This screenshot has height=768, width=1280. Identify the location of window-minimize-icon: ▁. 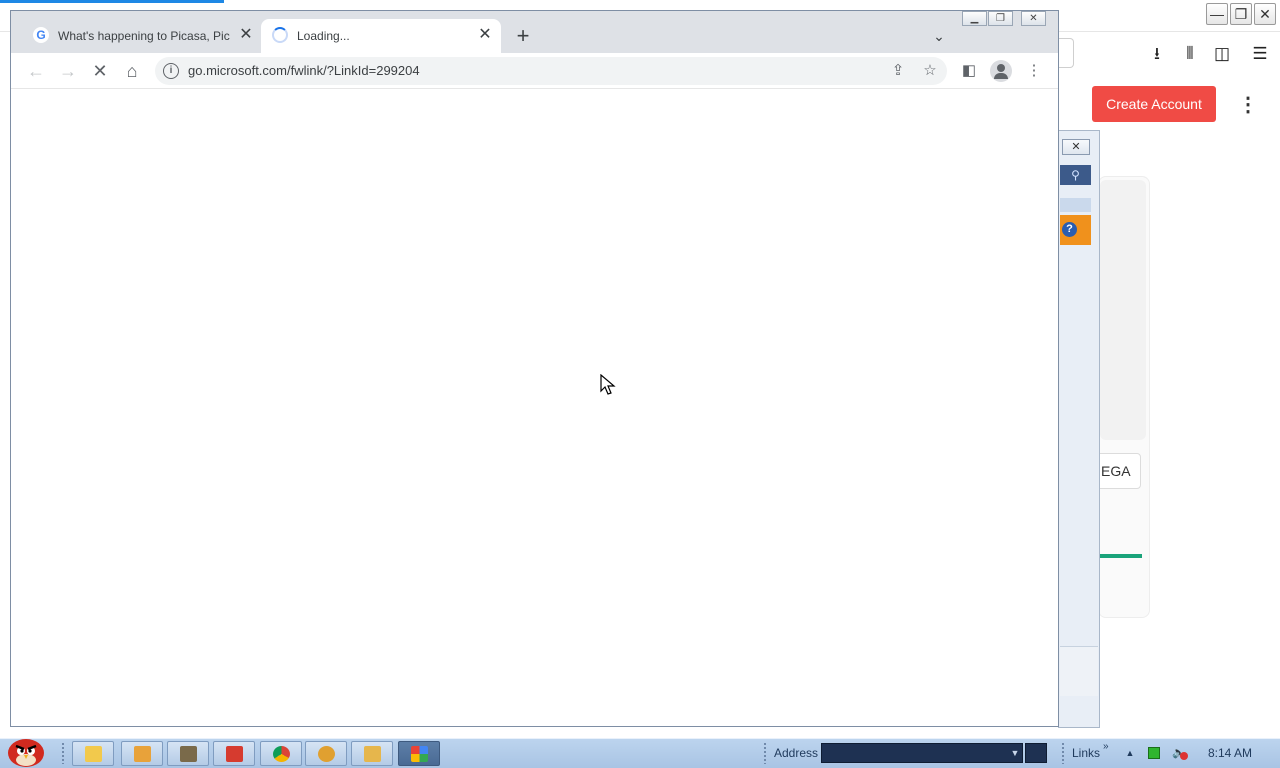
(974, 18).